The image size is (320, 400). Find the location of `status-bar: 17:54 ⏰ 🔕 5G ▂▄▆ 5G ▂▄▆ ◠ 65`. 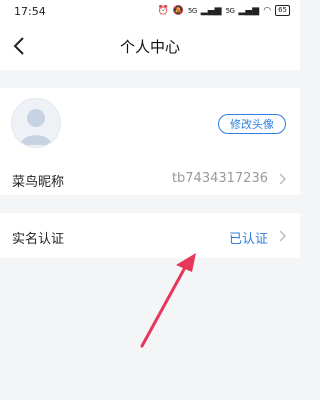

status-bar: 17:54 ⏰ 🔕 5G ▂▄▆ 5G ▂▄▆ ◠ 65 is located at coordinates (150, 11).